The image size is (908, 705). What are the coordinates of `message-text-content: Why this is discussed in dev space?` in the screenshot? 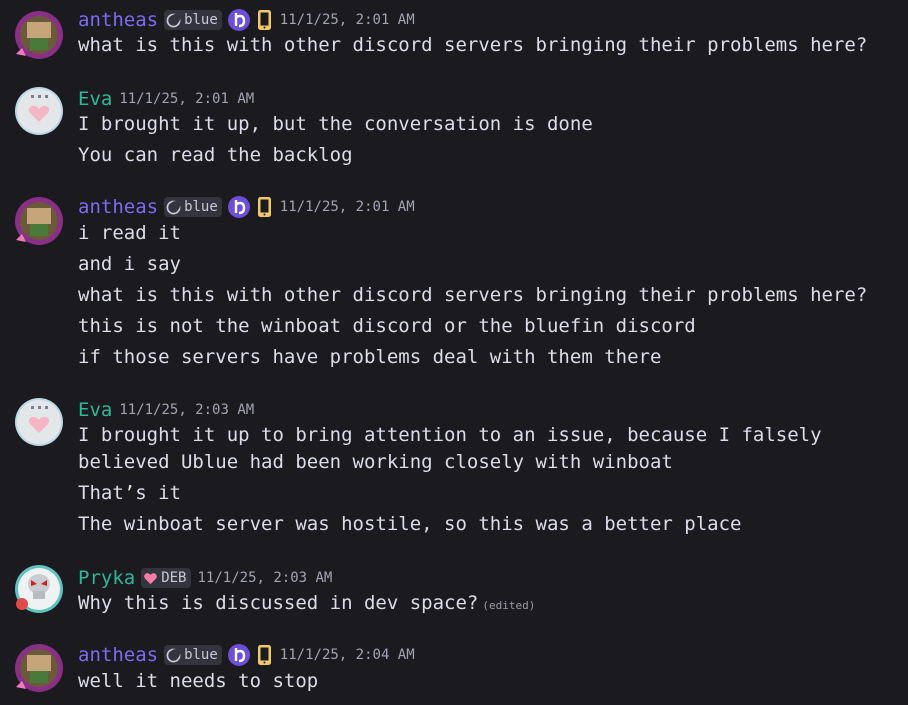 It's located at (278, 603).